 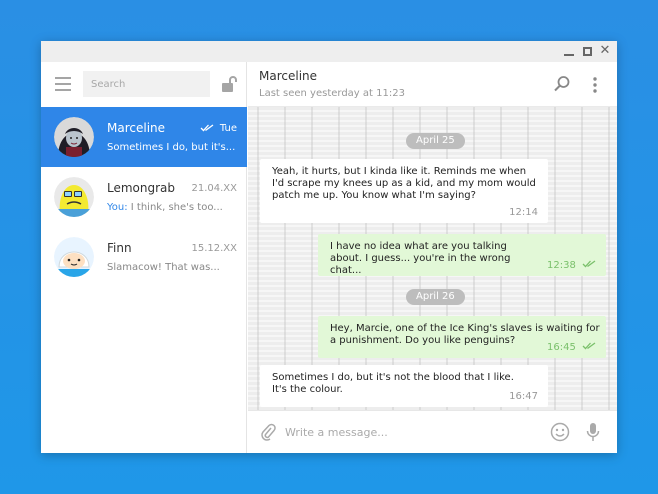 What do you see at coordinates (214, 188) in the screenshot?
I see `chat-date: 21.04.XX` at bounding box center [214, 188].